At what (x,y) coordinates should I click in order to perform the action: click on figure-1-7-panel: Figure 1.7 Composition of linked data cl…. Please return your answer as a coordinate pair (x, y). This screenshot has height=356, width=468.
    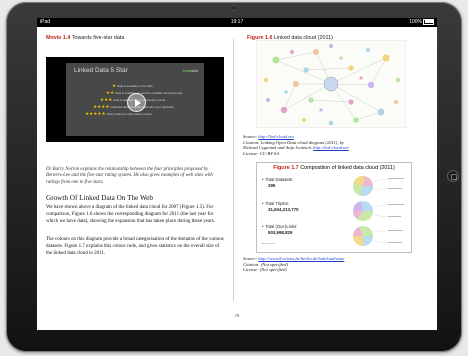
    Looking at the image, I should click on (334, 207).